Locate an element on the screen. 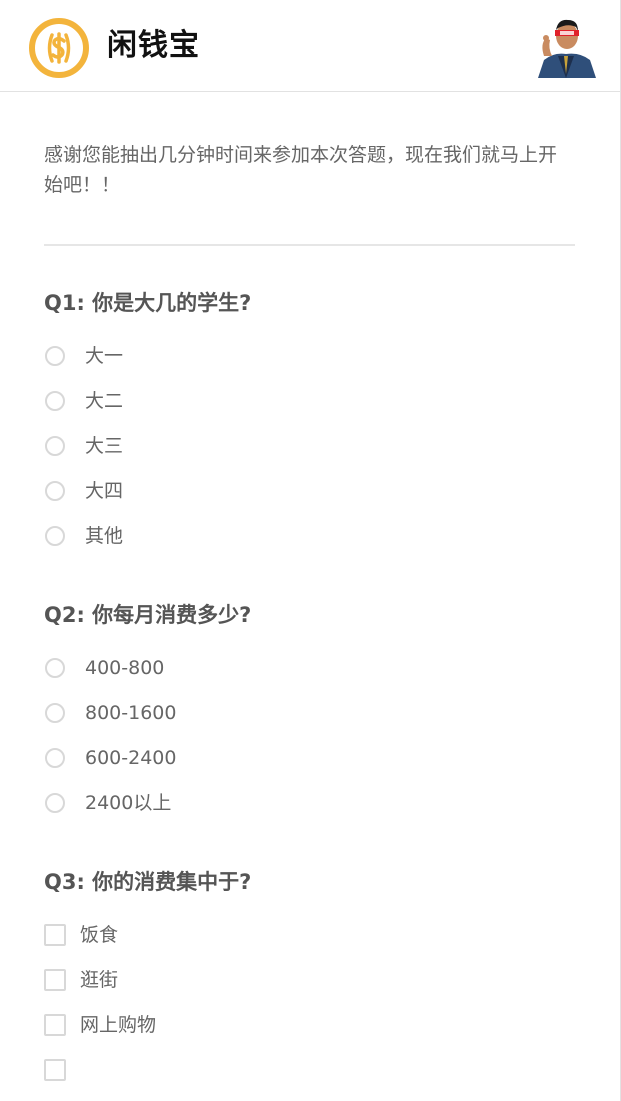 The height and width of the screenshot is (1101, 621). intro-text: 感谢您能抽出几分钟时间来参加本次答题，现在我们就马上开始吧！！ is located at coordinates (301, 170).